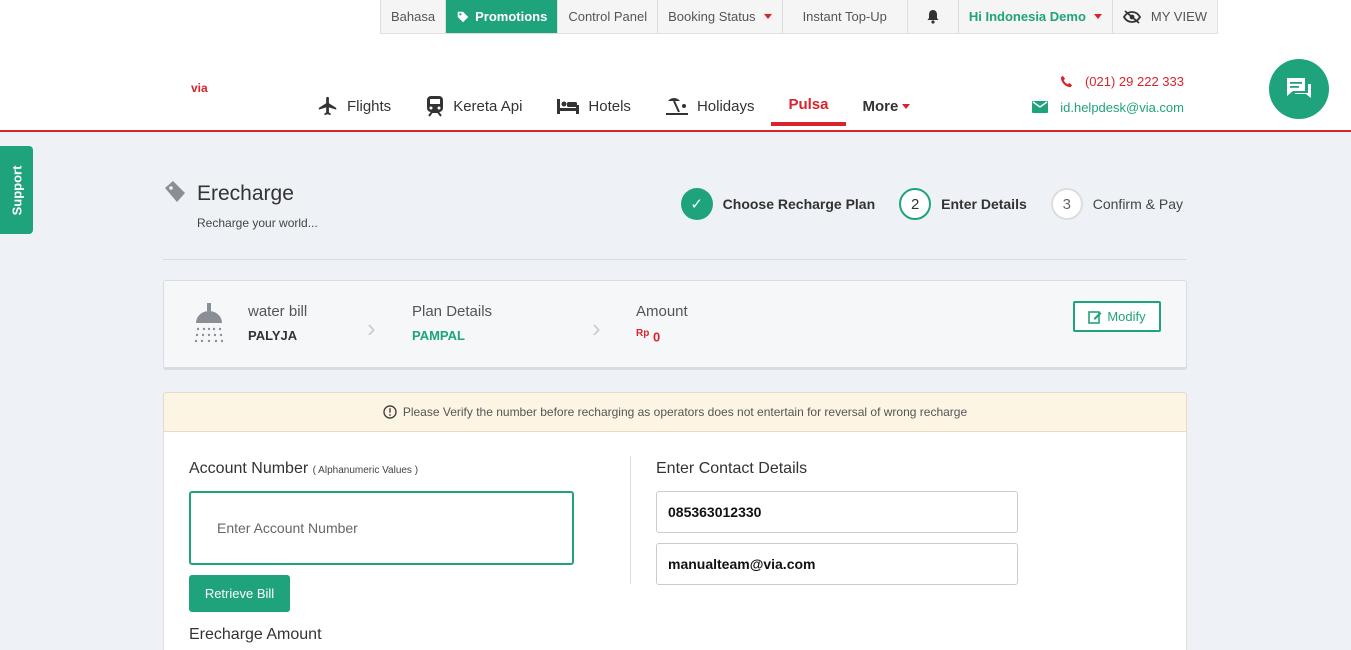 Image resolution: width=1351 pixels, height=650 pixels. I want to click on train-icon, so click(435, 106).